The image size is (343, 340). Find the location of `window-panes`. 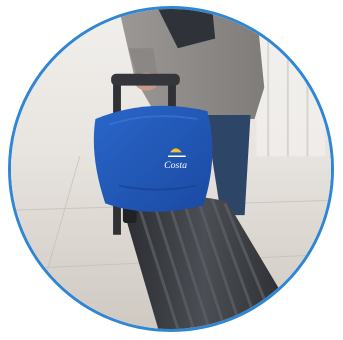

window-panes is located at coordinates (291, 102).